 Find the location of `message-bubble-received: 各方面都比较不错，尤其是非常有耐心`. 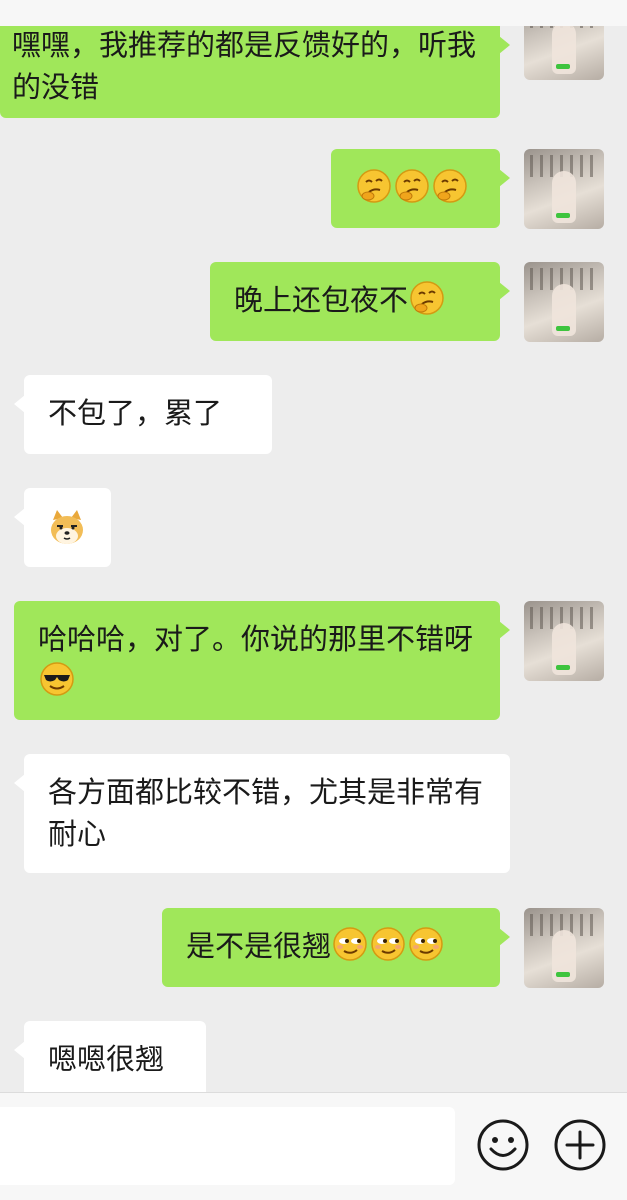

message-bubble-received: 各方面都比较不错，尤其是非常有耐心 is located at coordinates (262, 813).